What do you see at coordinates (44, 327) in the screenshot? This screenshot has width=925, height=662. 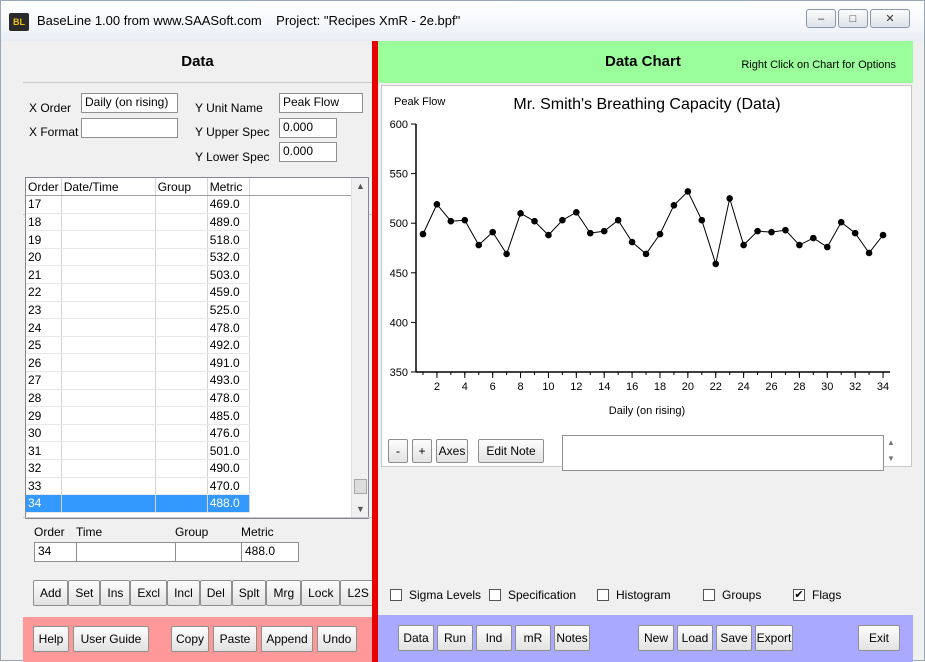 I see `order-cell: 24` at bounding box center [44, 327].